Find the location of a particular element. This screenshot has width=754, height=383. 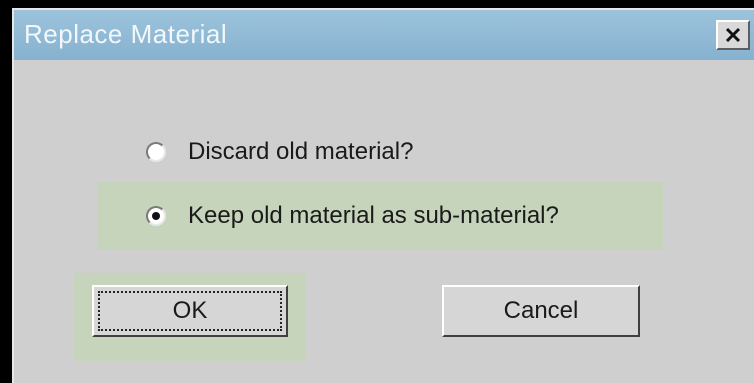

discard-radio is located at coordinates (156, 152).